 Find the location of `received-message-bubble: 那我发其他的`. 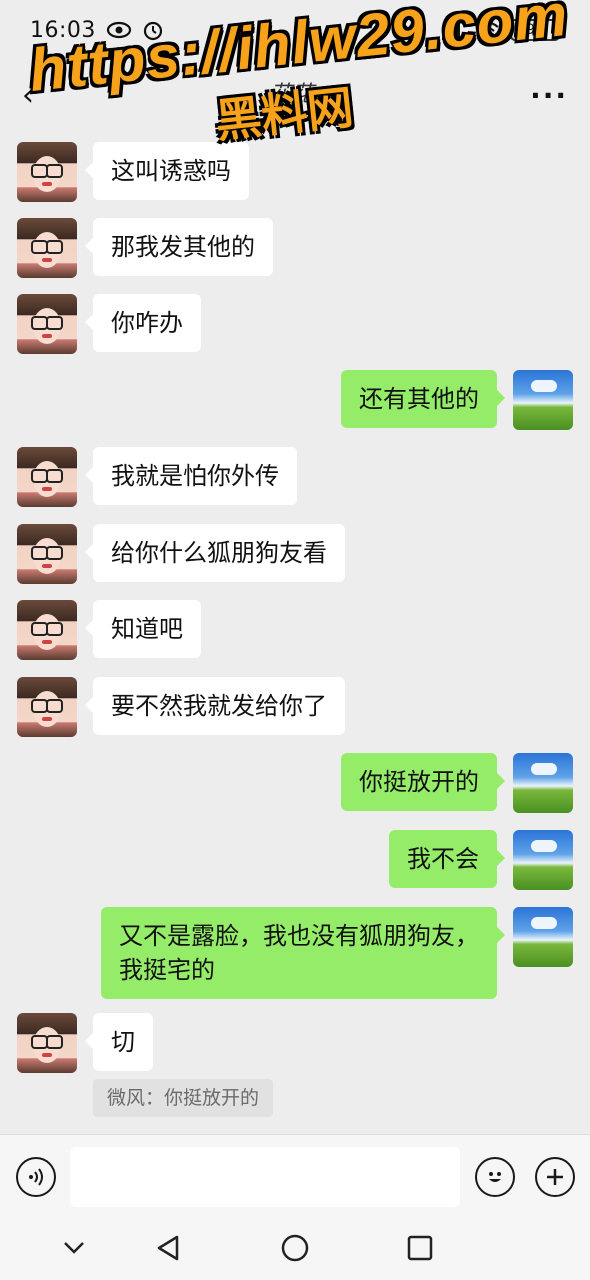

received-message-bubble: 那我发其他的 is located at coordinates (179, 247).